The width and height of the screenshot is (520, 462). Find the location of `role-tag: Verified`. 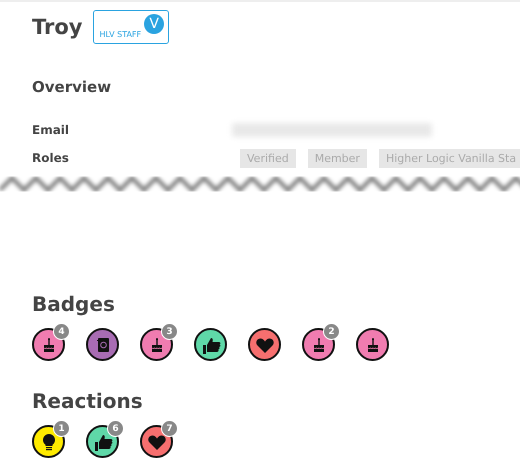

role-tag: Verified is located at coordinates (268, 158).